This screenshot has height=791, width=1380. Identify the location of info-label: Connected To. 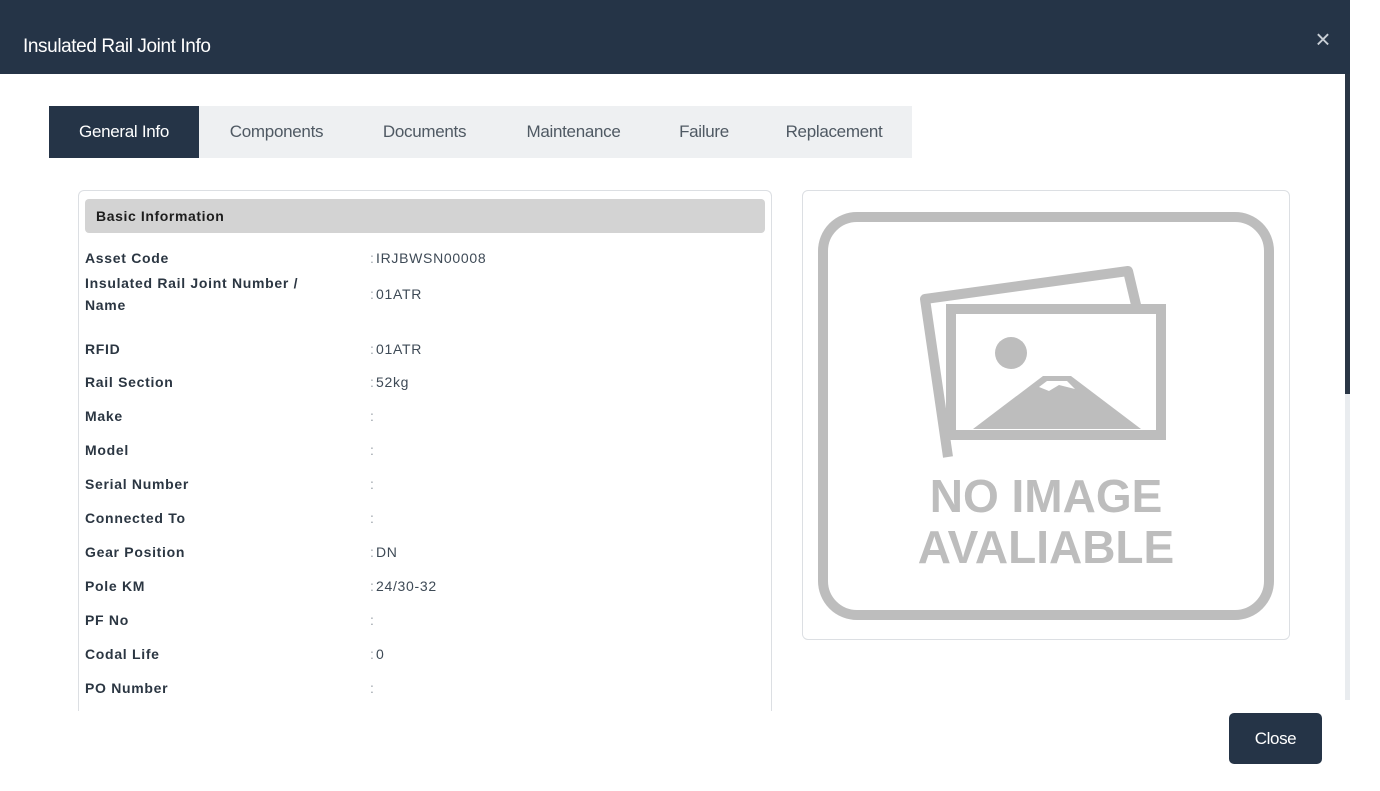
(135, 518).